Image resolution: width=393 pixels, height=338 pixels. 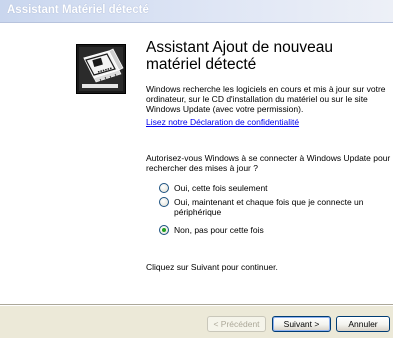 What do you see at coordinates (221, 188) in the screenshot?
I see `radio-label: Oui, cette fois seulement` at bounding box center [221, 188].